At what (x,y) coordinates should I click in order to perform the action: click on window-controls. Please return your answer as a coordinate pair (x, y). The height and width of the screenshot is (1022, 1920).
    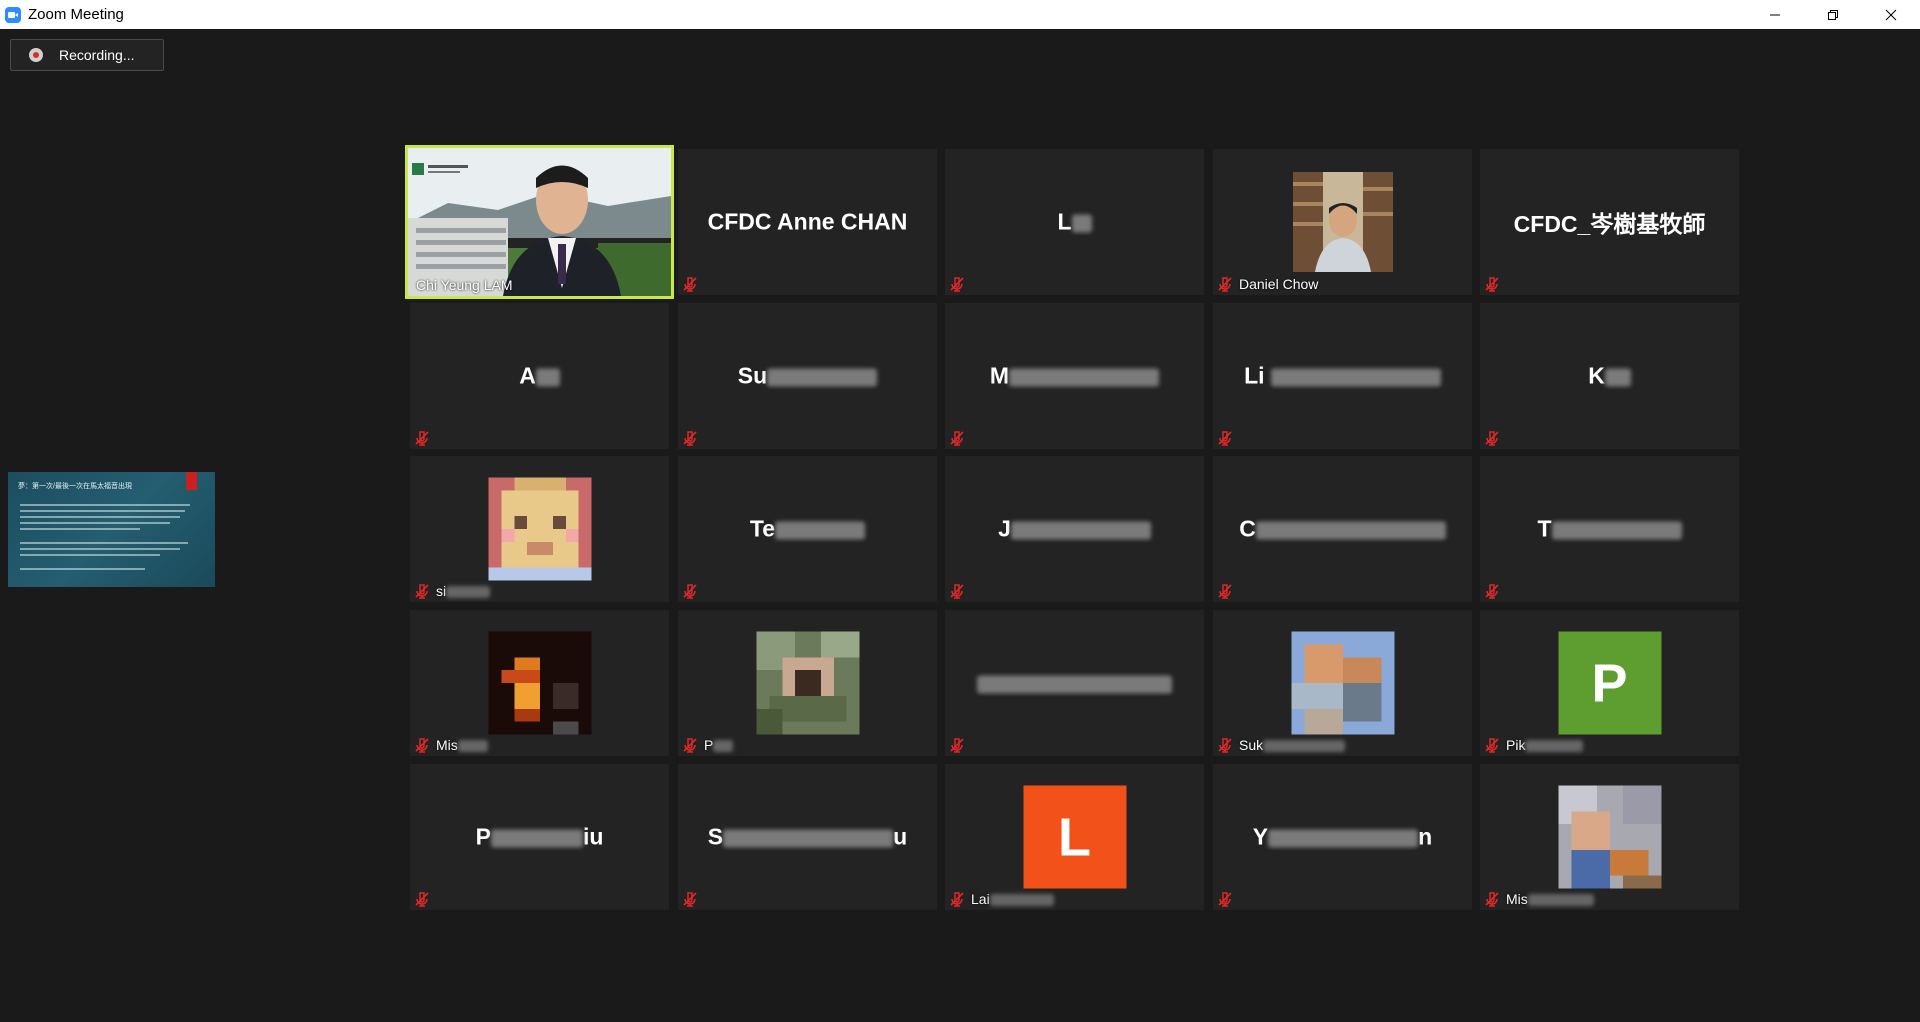
    Looking at the image, I should click on (1833, 14).